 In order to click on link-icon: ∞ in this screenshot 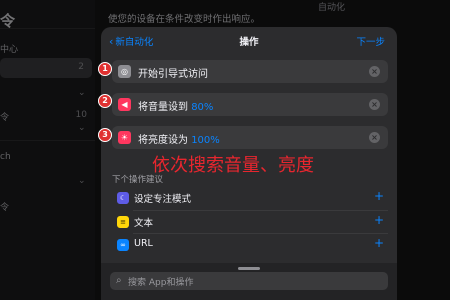, I will do `click(123, 245)`.